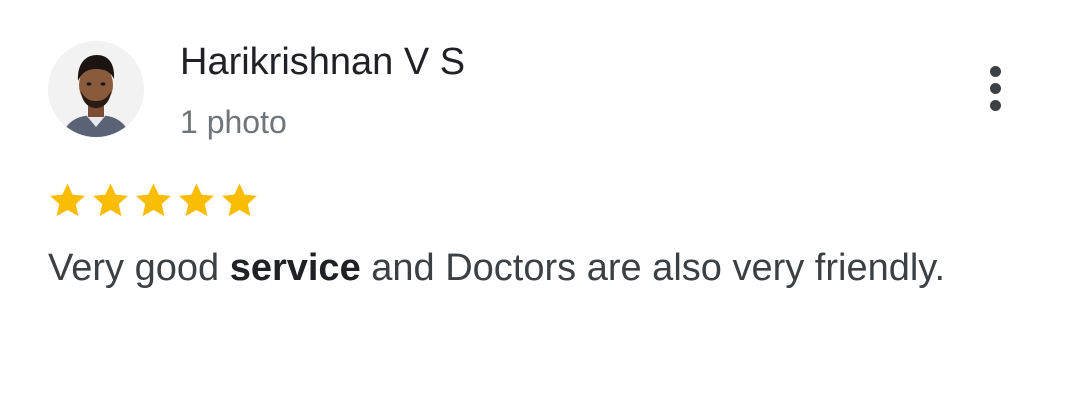 The width and height of the screenshot is (1080, 410). I want to click on more-vertical-icon, so click(995, 71).